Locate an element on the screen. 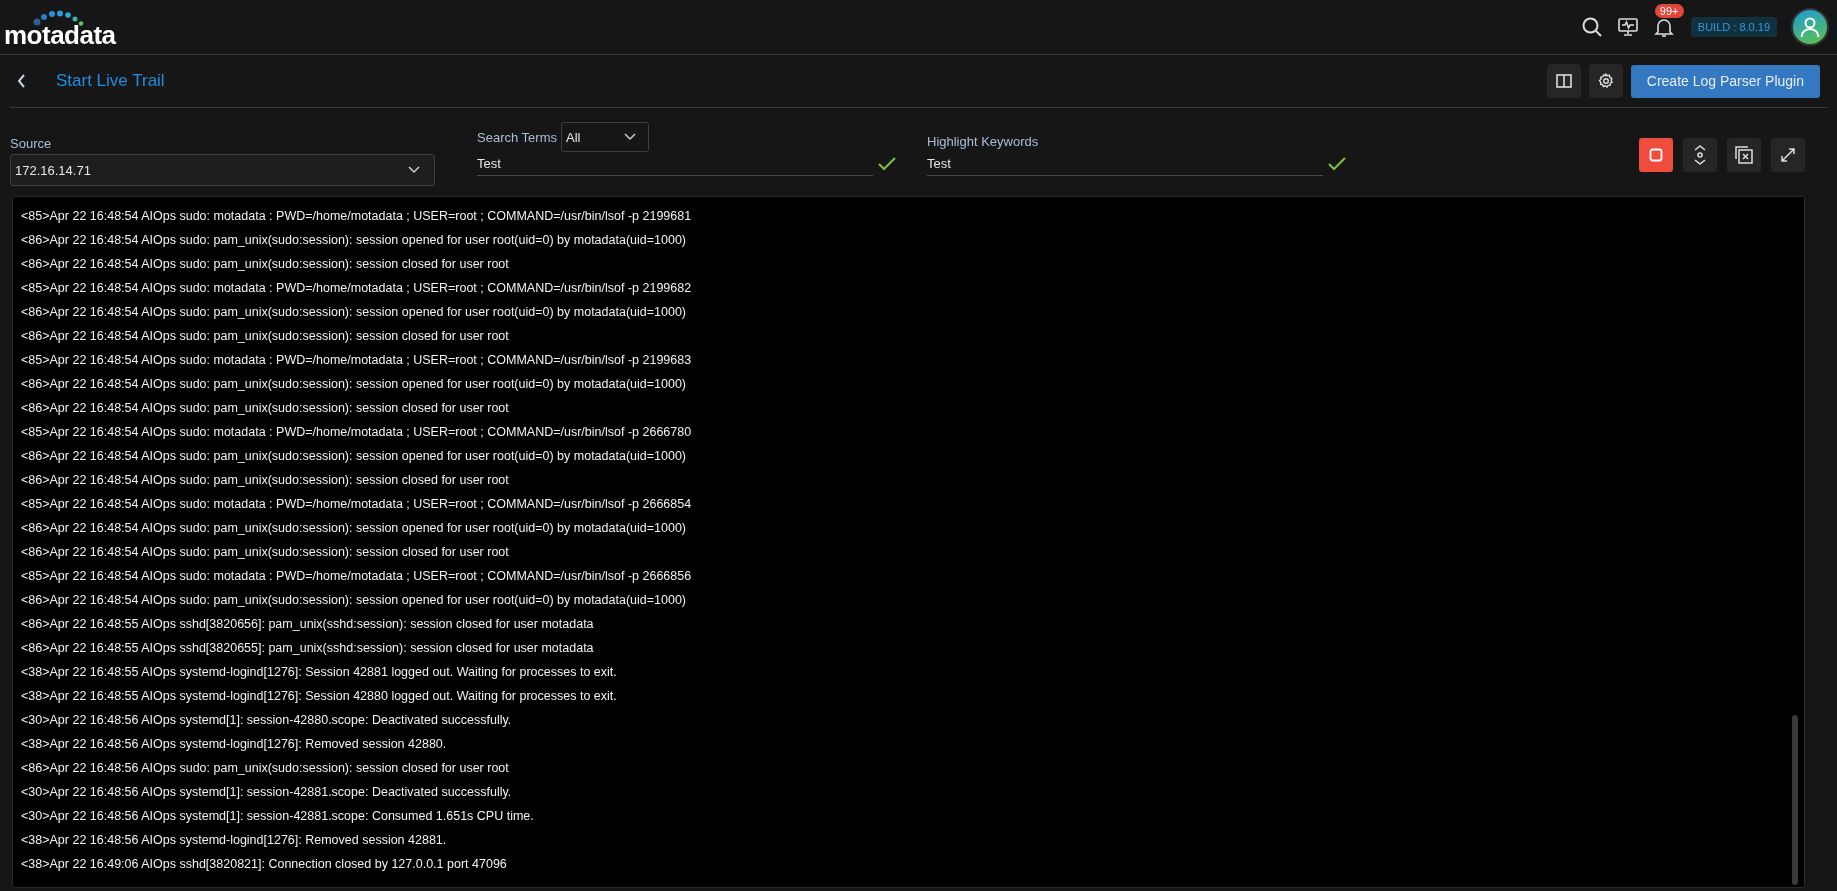 This screenshot has height=891, width=1837. fullscreen-button is located at coordinates (1788, 155).